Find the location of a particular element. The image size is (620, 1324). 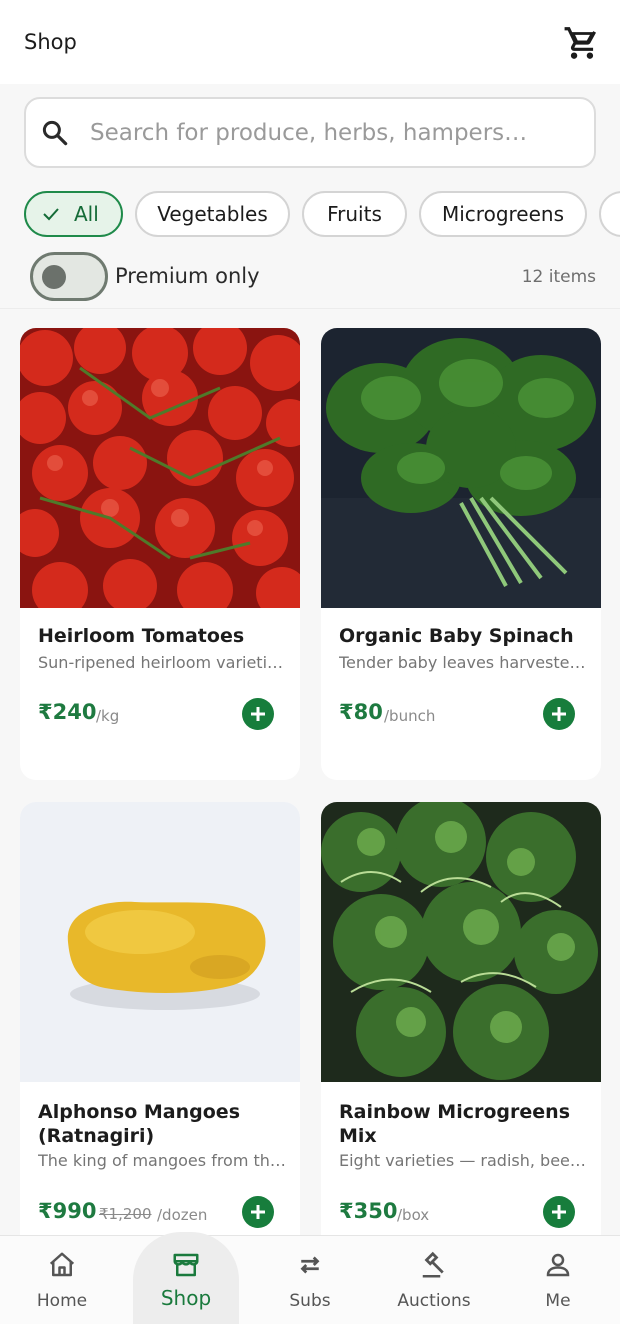

chip-label: All is located at coordinates (86, 214).